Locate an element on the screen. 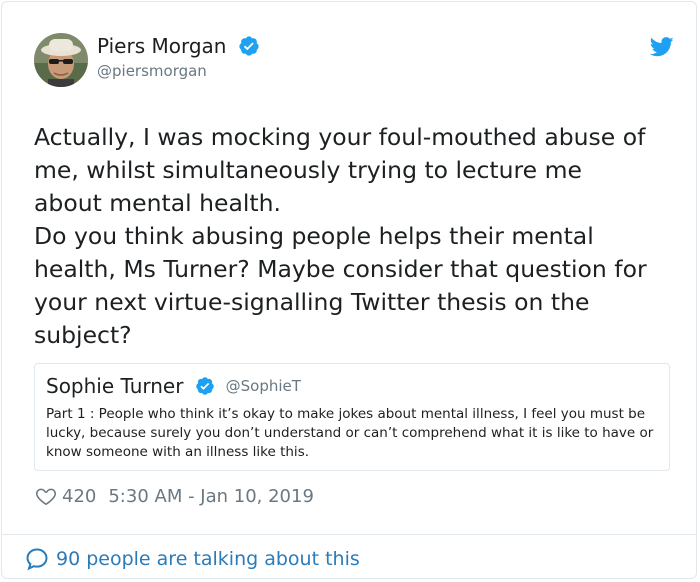 Image resolution: width=700 pixels, height=582 pixels. author-handle: @piersmorgan is located at coordinates (178, 71).